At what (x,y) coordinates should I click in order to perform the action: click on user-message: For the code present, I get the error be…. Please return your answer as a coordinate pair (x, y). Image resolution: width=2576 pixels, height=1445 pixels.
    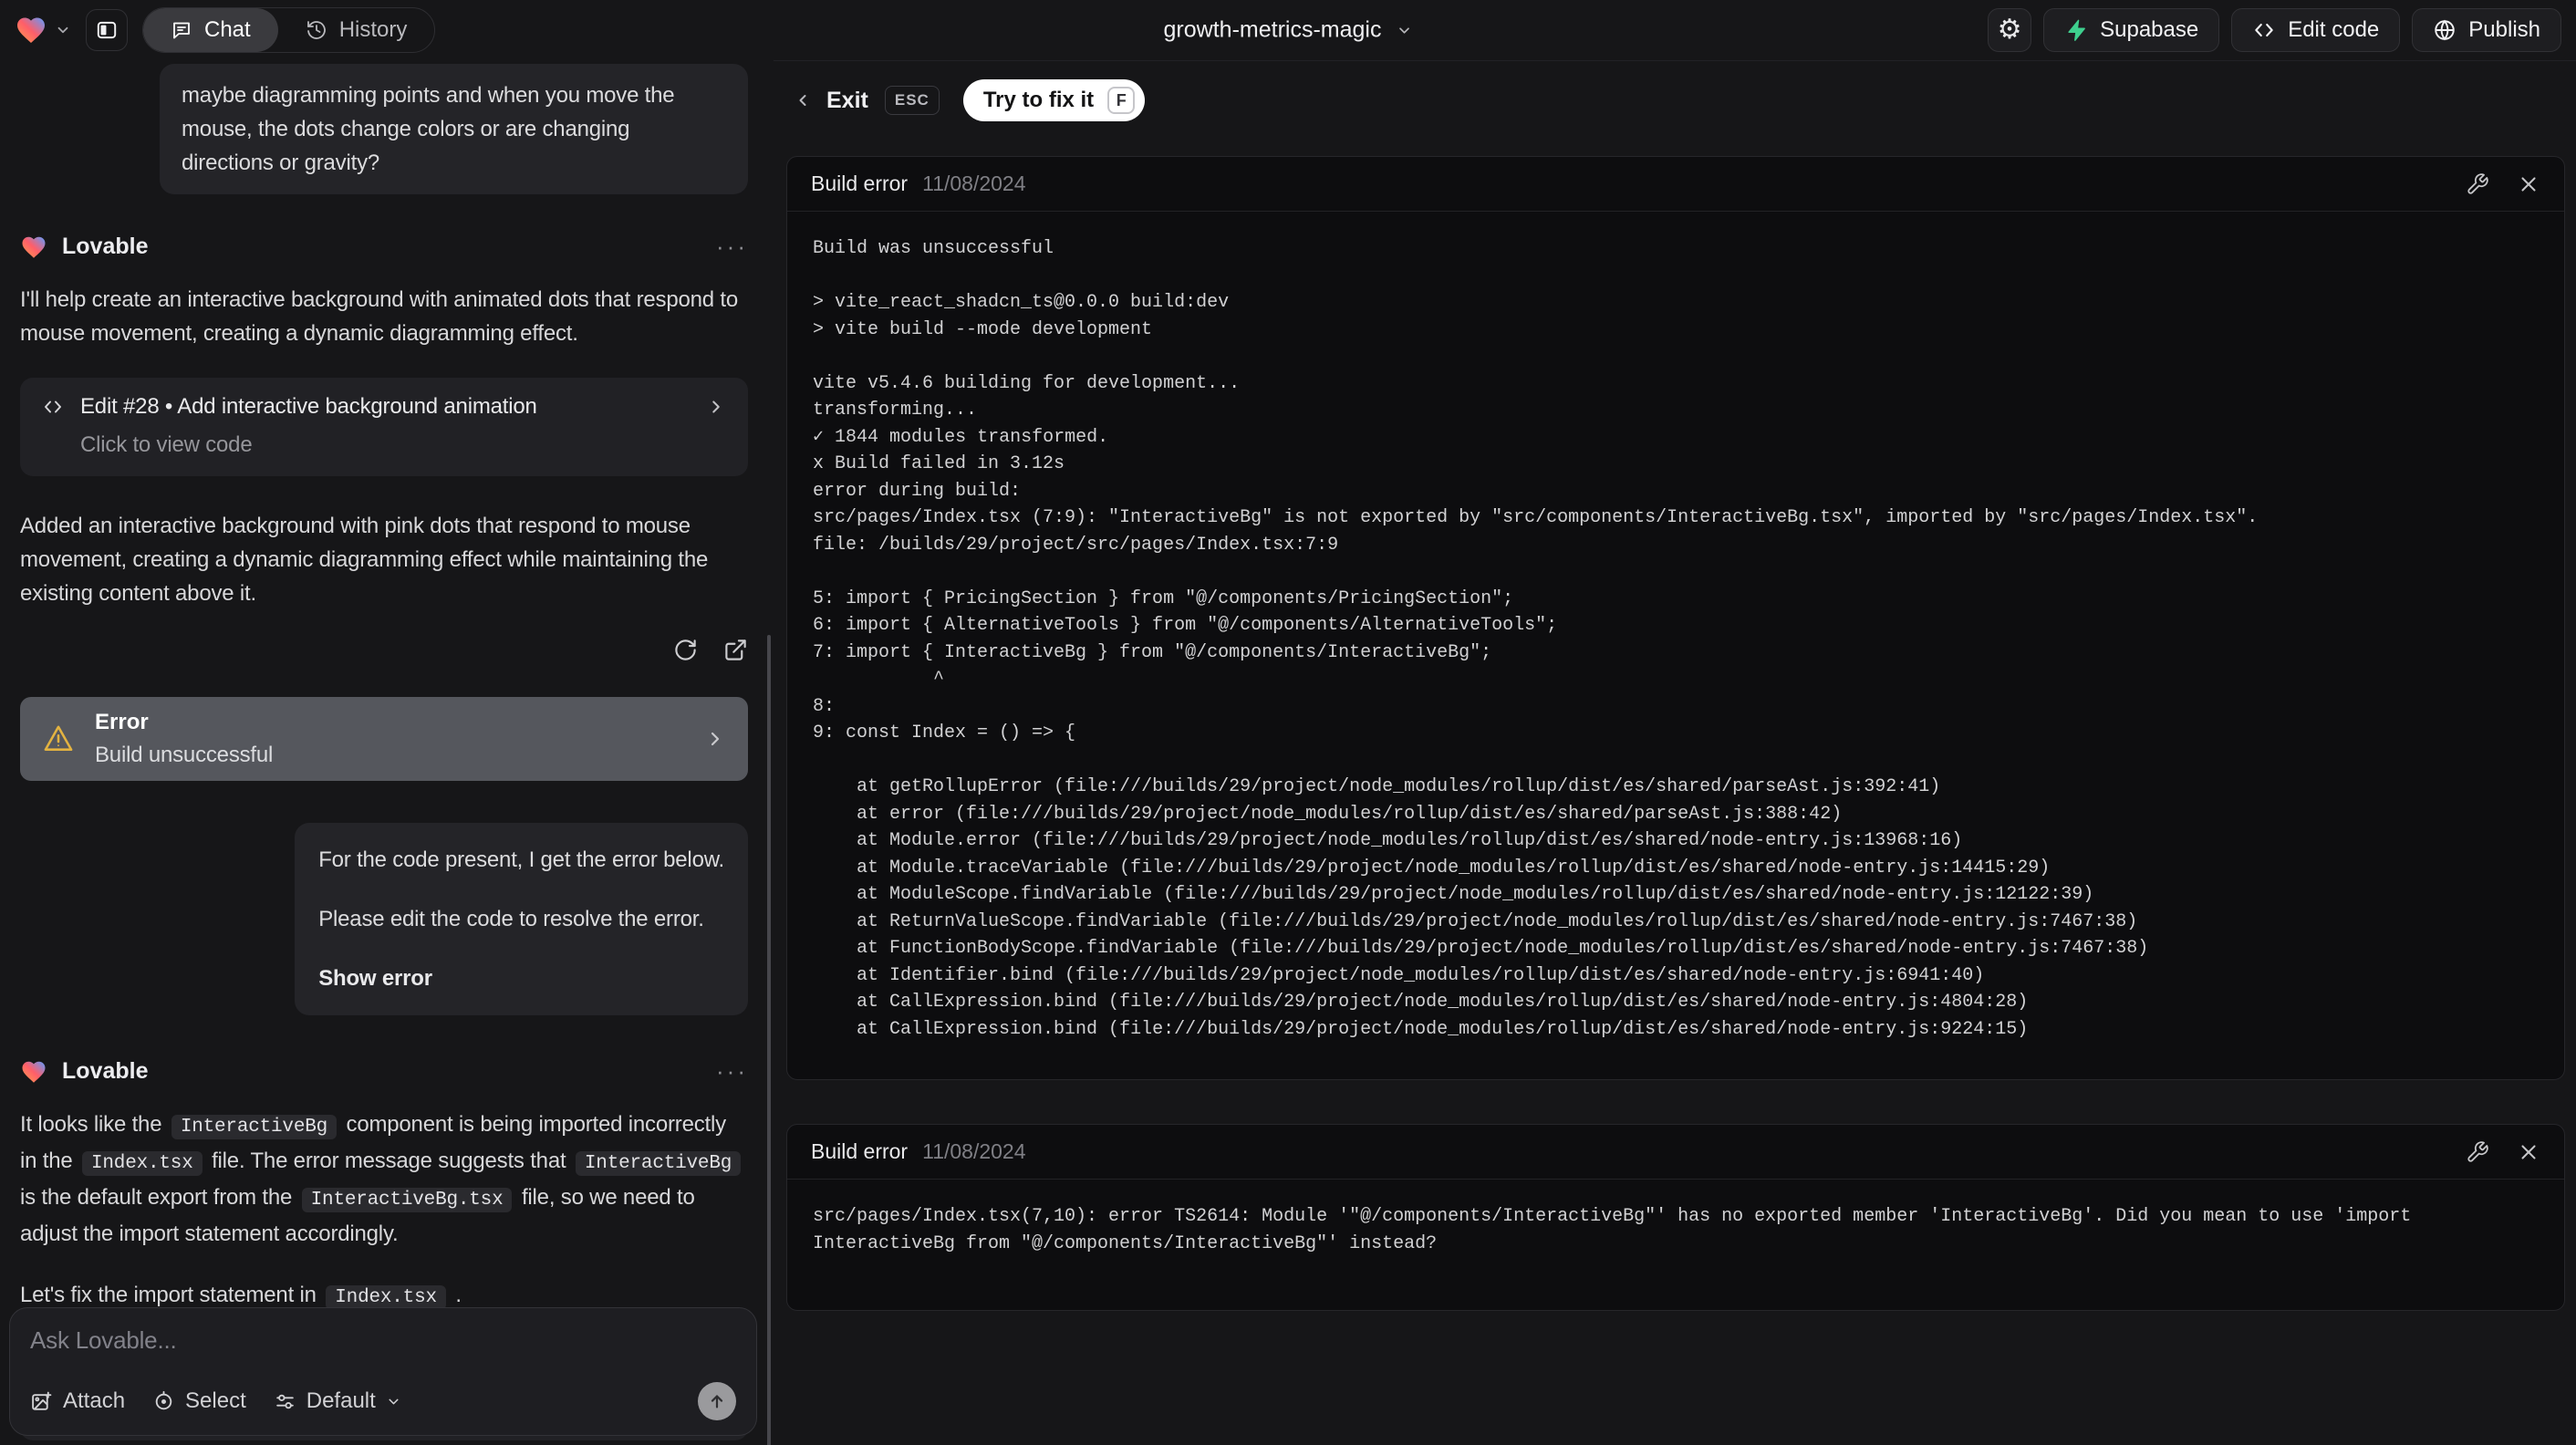
    Looking at the image, I should click on (521, 919).